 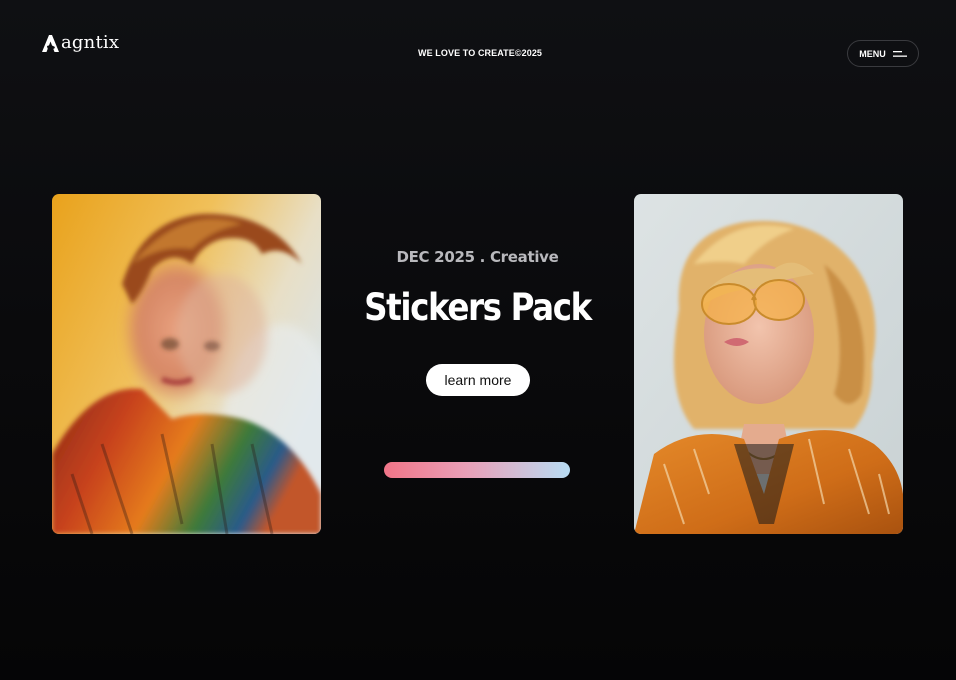 What do you see at coordinates (478, 380) in the screenshot?
I see `learn-more-button: learn more` at bounding box center [478, 380].